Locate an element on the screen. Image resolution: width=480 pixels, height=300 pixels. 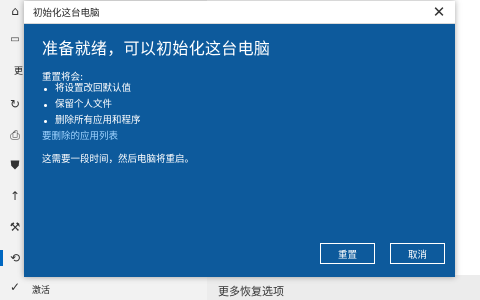
apps-to-remove-link: 要删除的应用列表 is located at coordinates (80, 135).